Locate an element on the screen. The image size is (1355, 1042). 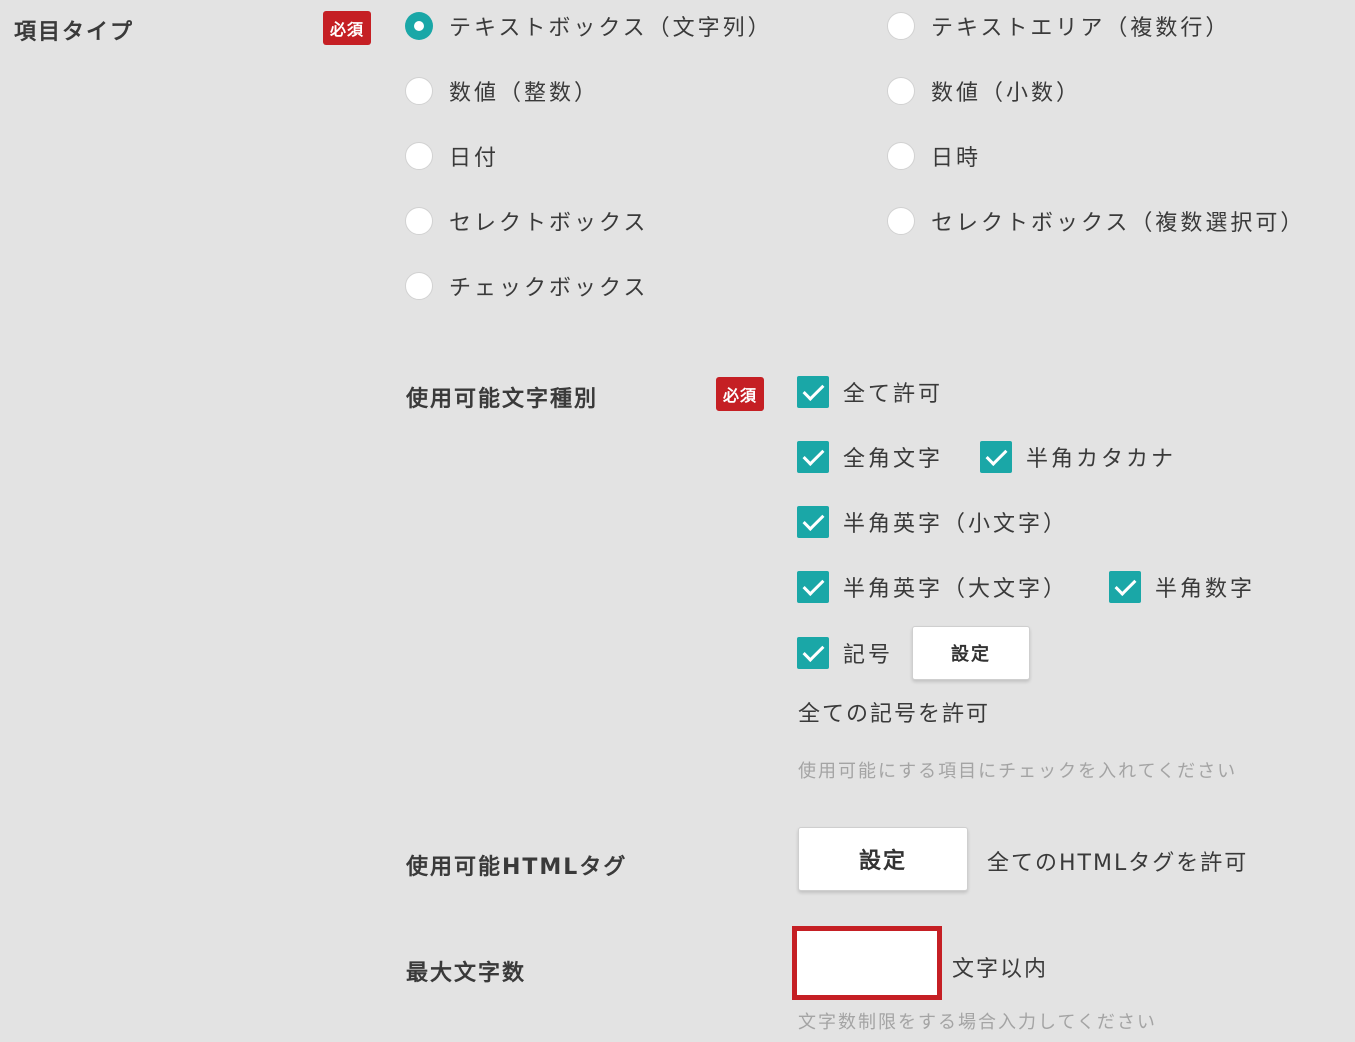
checkbox-halfwidth-katakana: 半角カタカナ is located at coordinates (1078, 457).